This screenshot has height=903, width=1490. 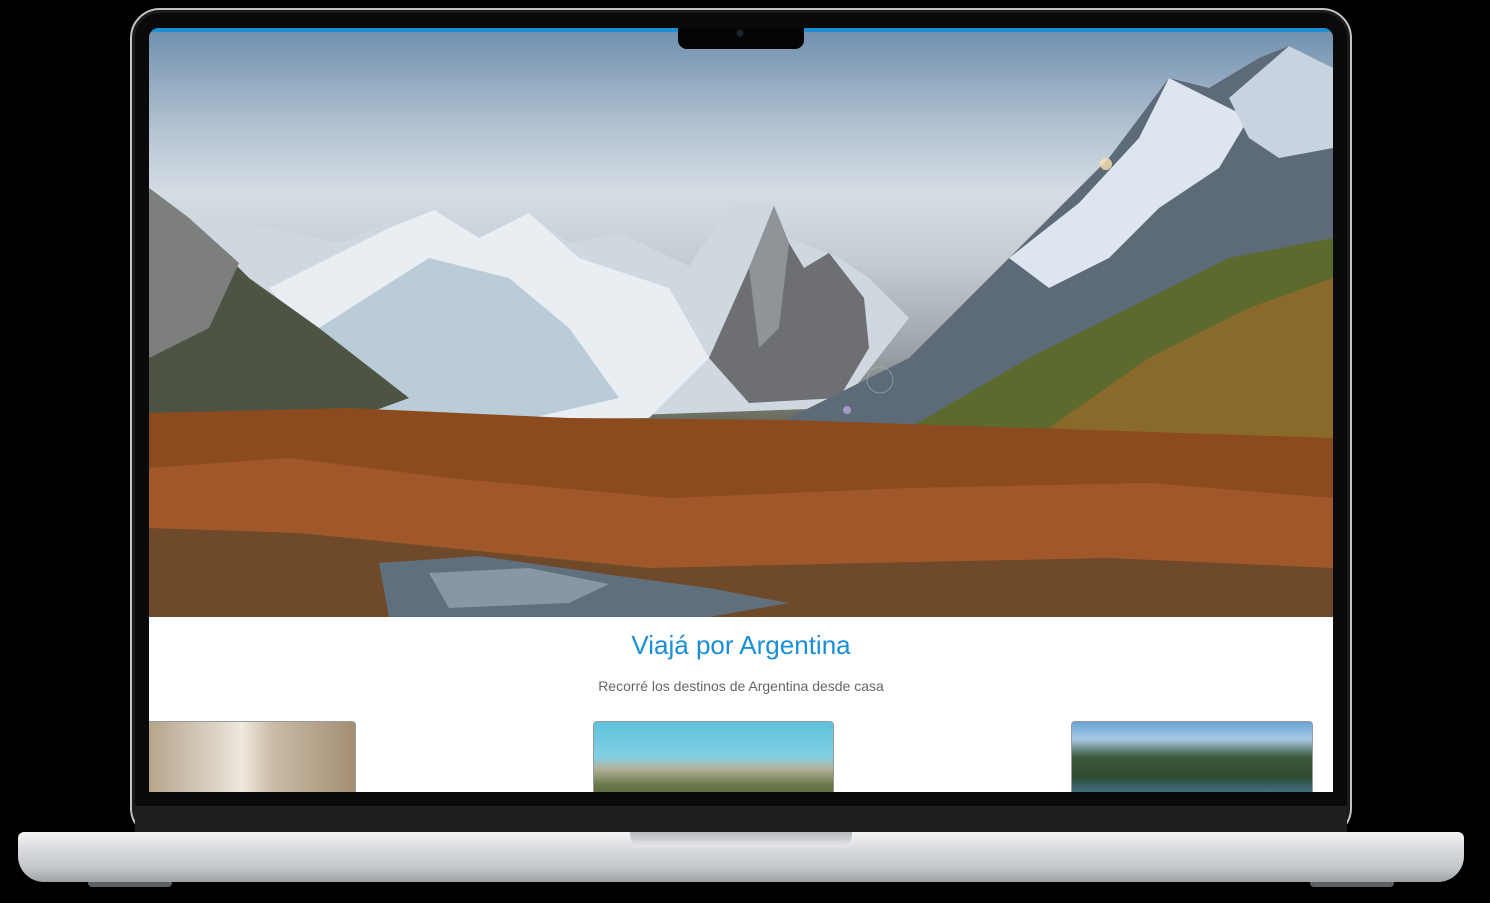 I want to click on page-title: Viajá por Argentina, so click(x=741, y=645).